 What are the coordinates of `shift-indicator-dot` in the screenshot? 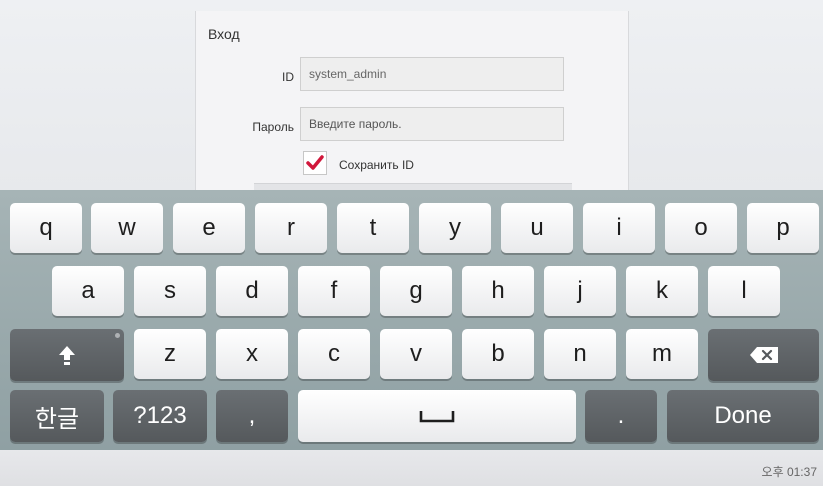 It's located at (117, 335).